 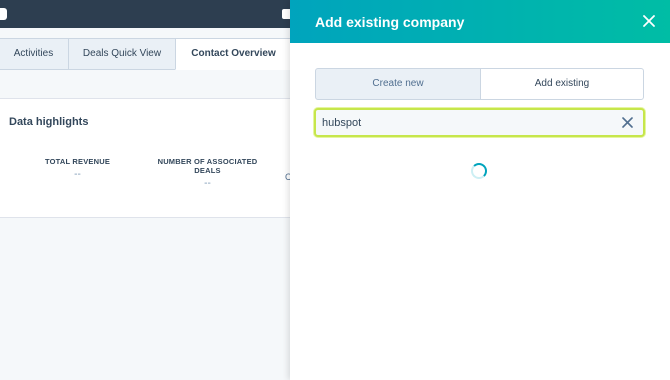 What do you see at coordinates (34, 54) in the screenshot?
I see `tab-activities: Activities` at bounding box center [34, 54].